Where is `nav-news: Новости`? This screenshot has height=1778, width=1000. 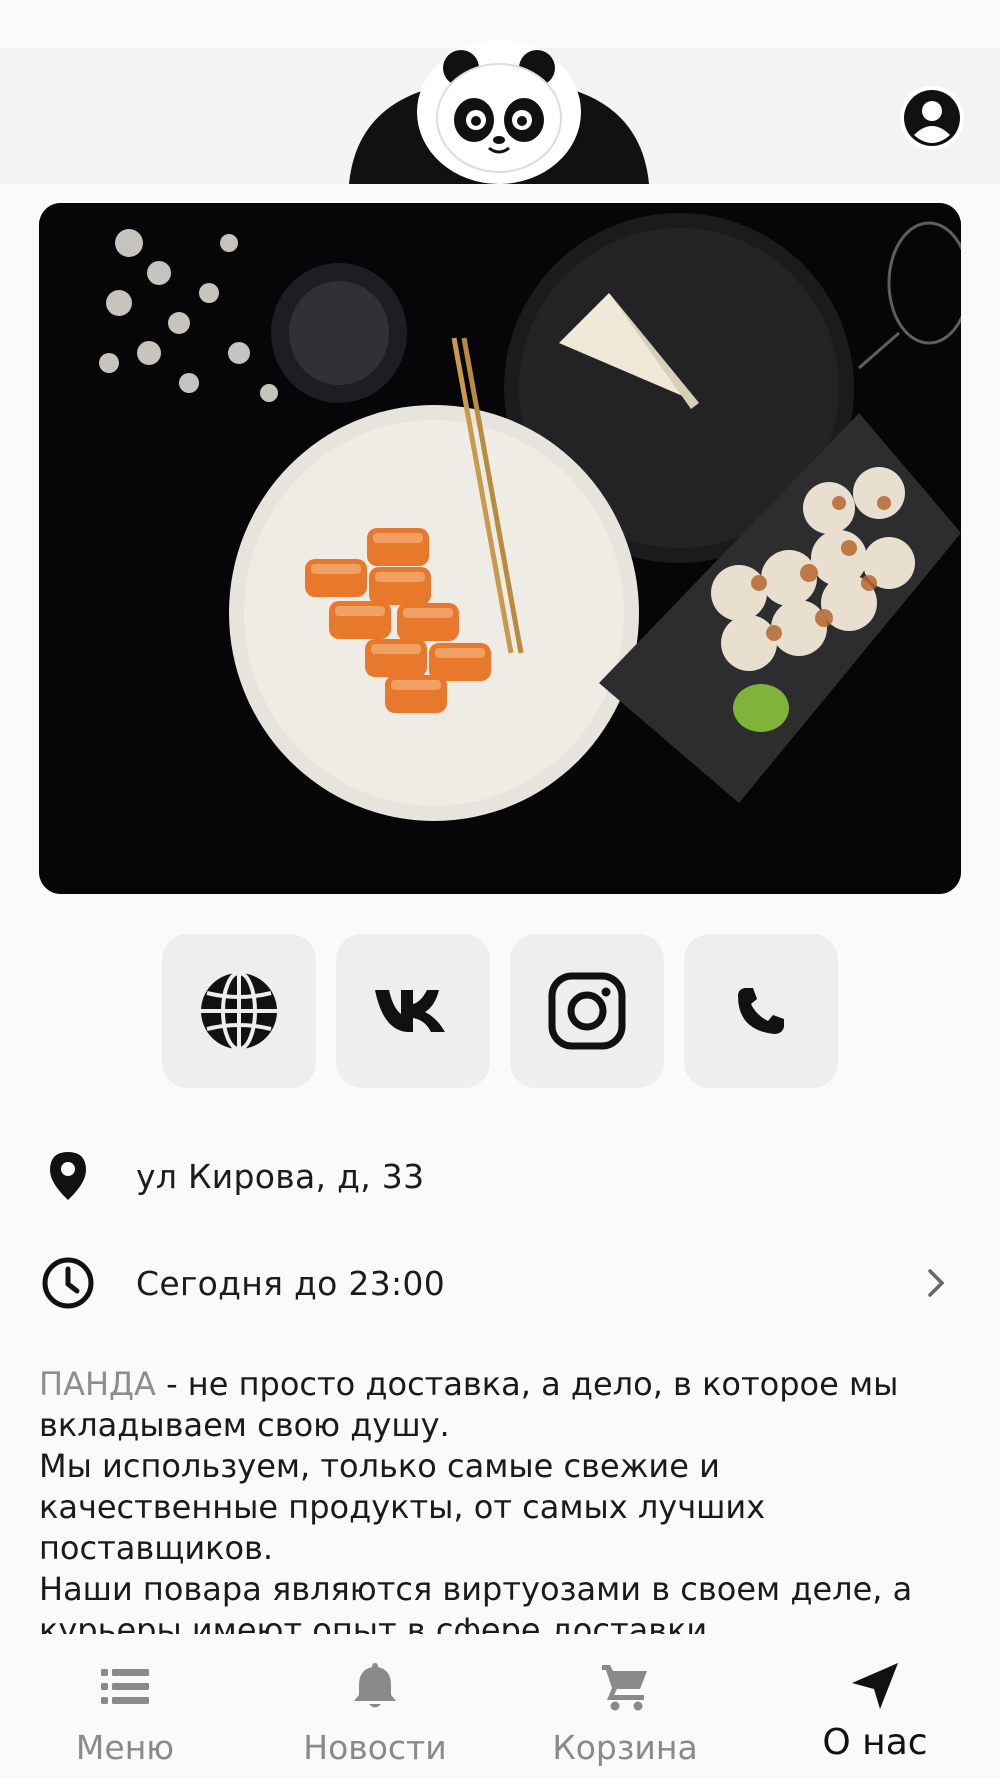 nav-news: Новости is located at coordinates (375, 1706).